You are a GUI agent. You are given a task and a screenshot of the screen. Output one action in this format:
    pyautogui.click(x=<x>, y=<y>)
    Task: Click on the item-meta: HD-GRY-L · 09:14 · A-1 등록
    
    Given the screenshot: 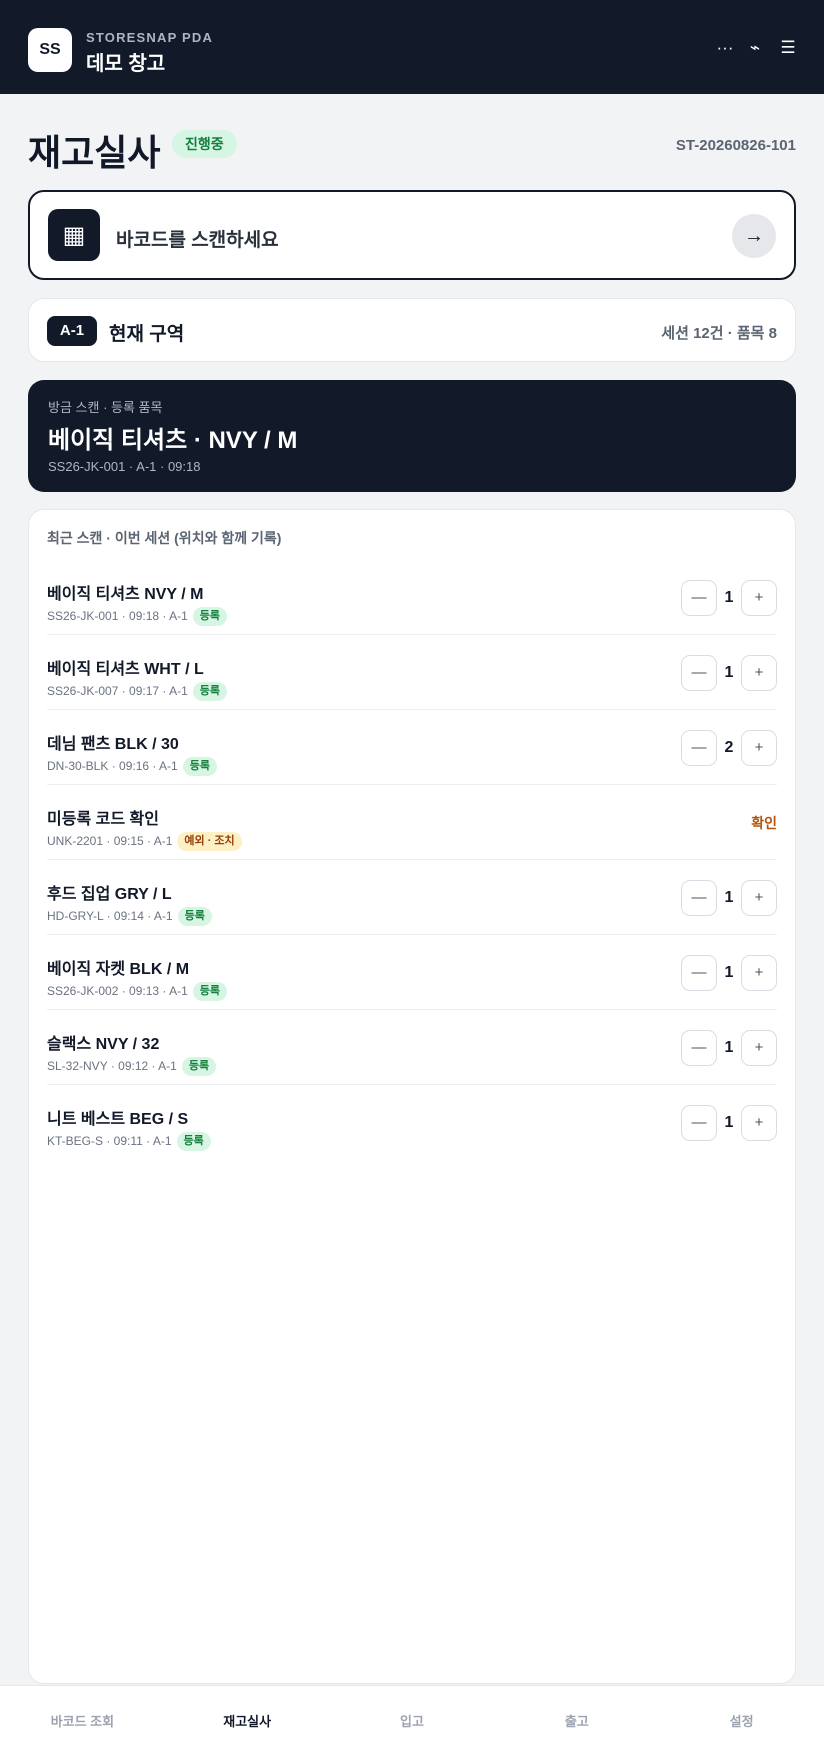 What is the action you would take?
    pyautogui.click(x=129, y=916)
    